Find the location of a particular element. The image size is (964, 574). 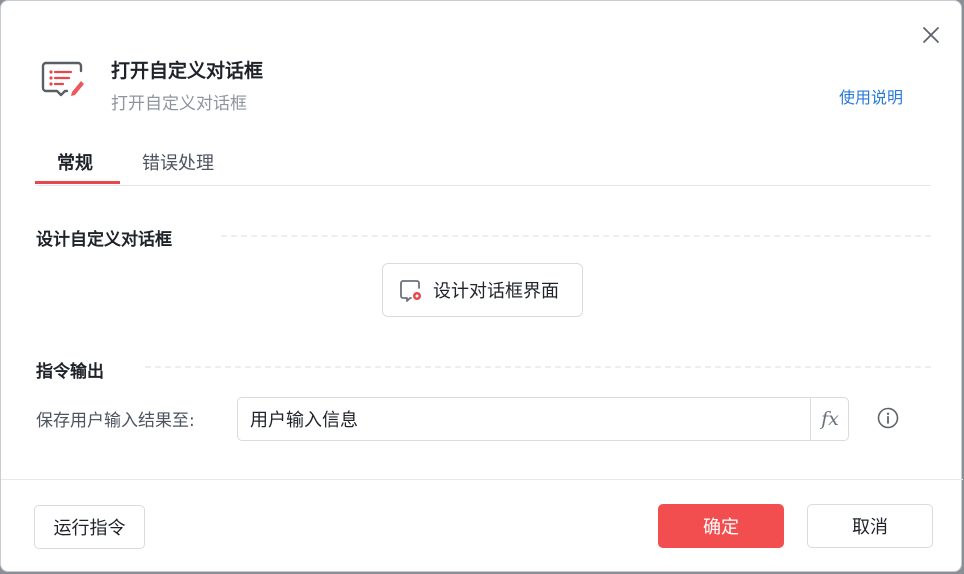

section-title-design: 设计自定义对话框 is located at coordinates (104, 240).